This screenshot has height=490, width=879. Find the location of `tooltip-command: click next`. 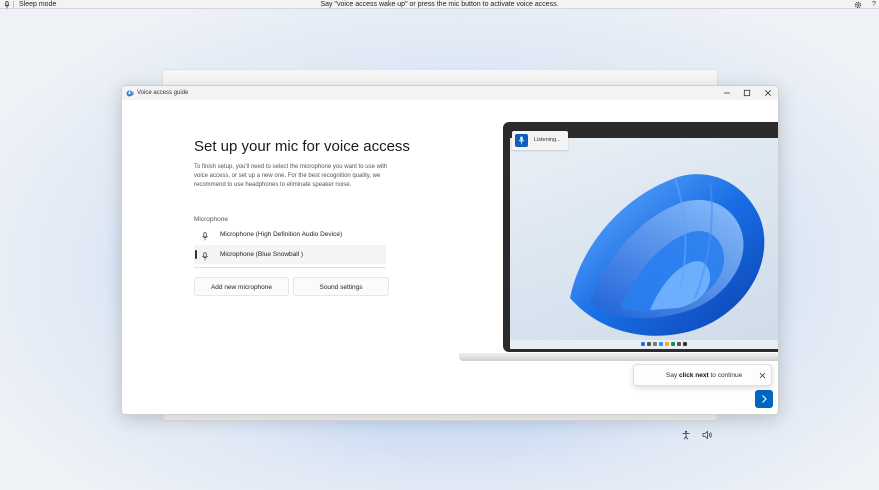

tooltip-command: click next is located at coordinates (694, 375).